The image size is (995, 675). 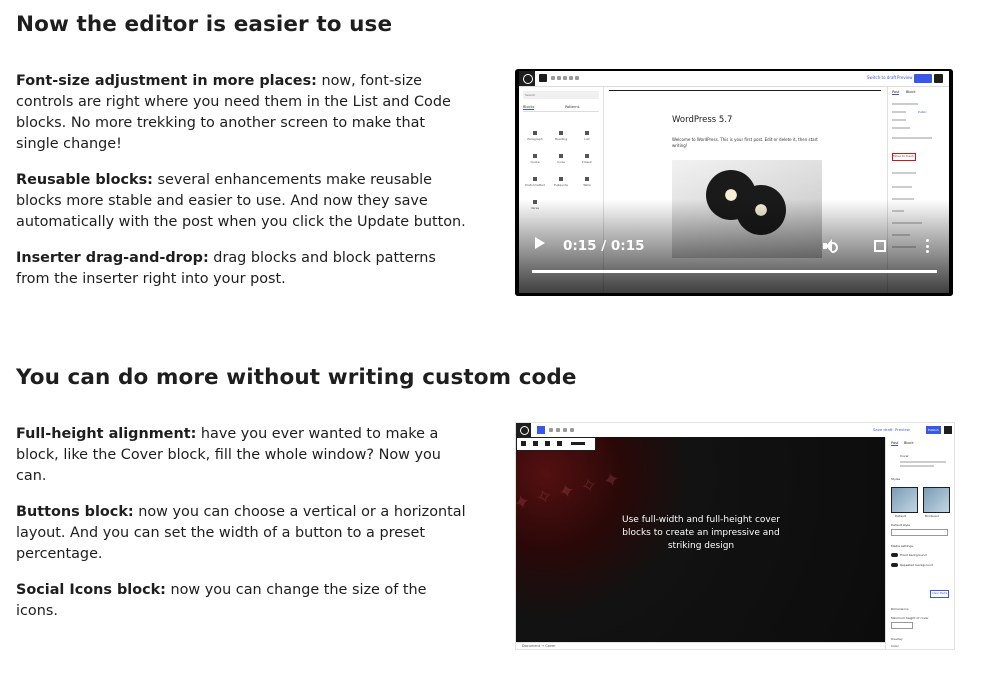 I want to click on block-preformatted: Preformatted, so click(x=535, y=184).